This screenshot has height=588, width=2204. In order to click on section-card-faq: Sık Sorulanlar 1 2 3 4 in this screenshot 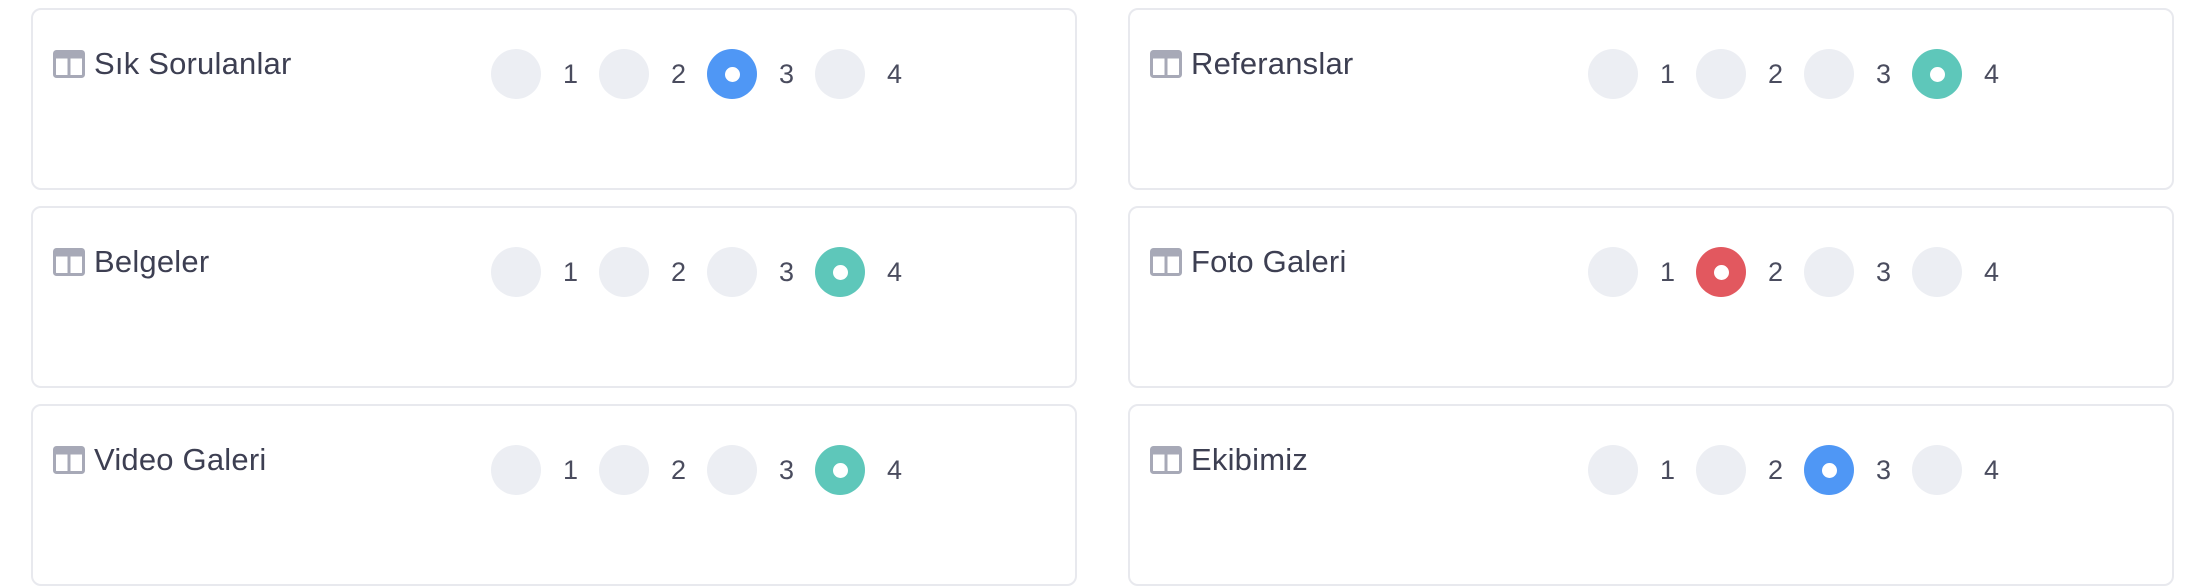, I will do `click(554, 99)`.